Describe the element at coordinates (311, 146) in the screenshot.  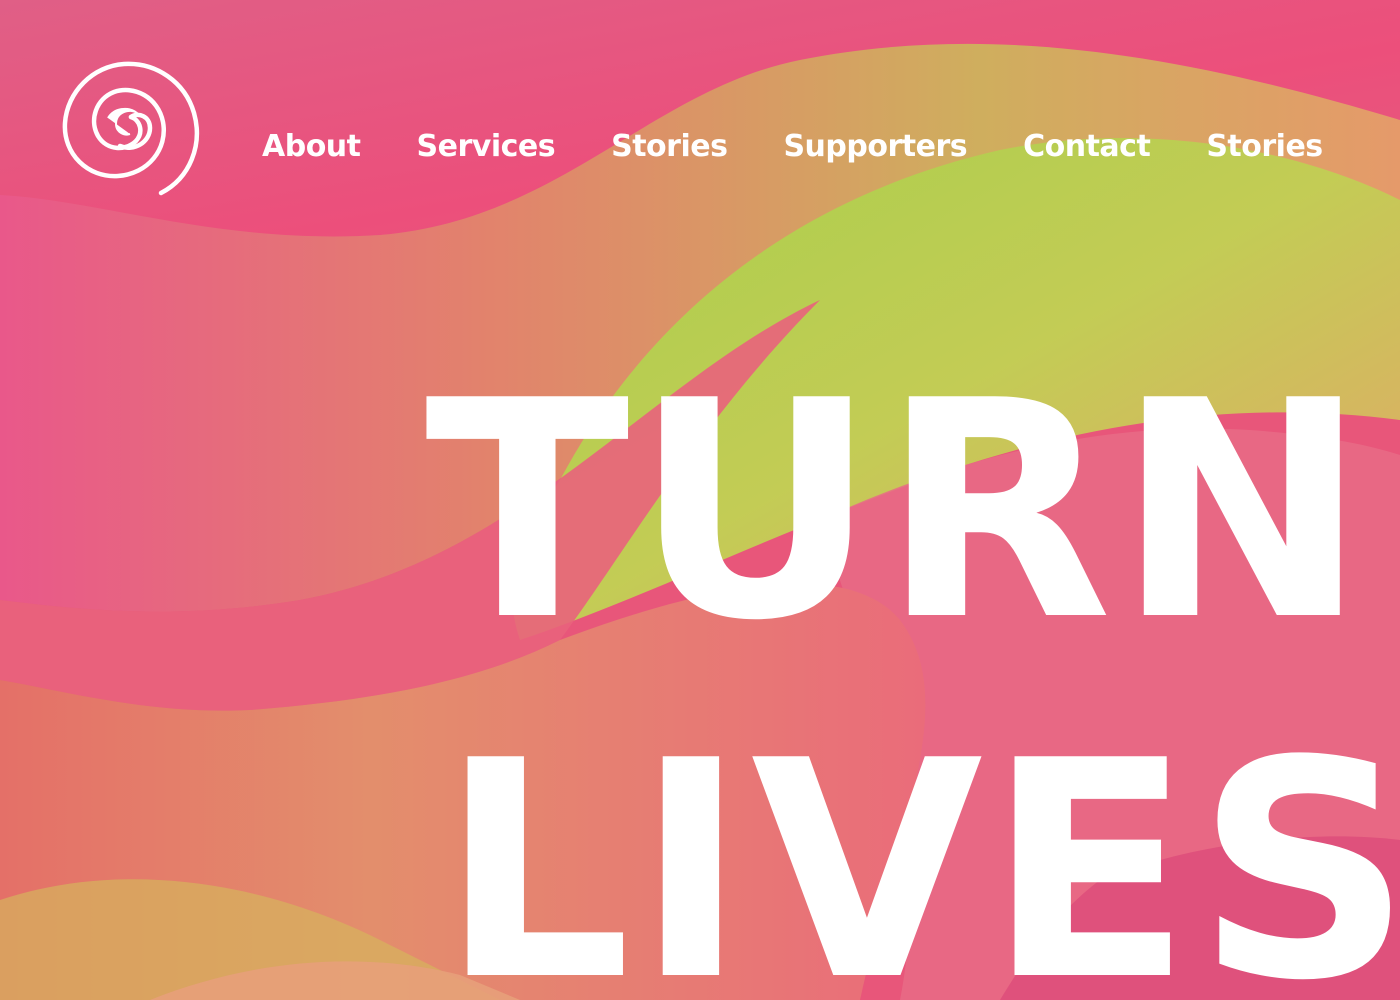
I see `nav-about: About` at that location.